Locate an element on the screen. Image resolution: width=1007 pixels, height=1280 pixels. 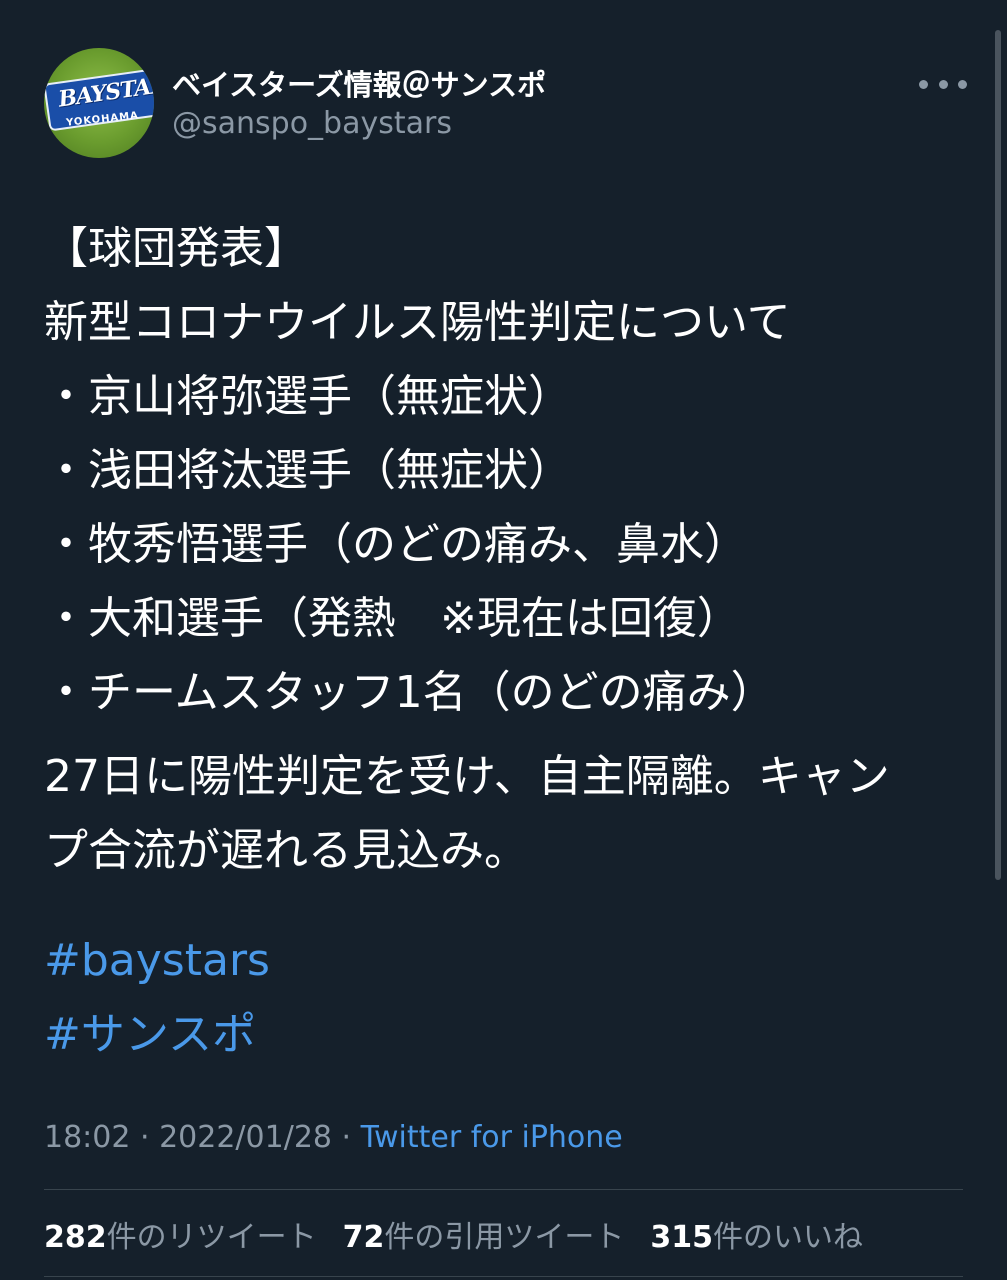
retweets-stat: 282件のリツイート is located at coordinates (180, 1234).